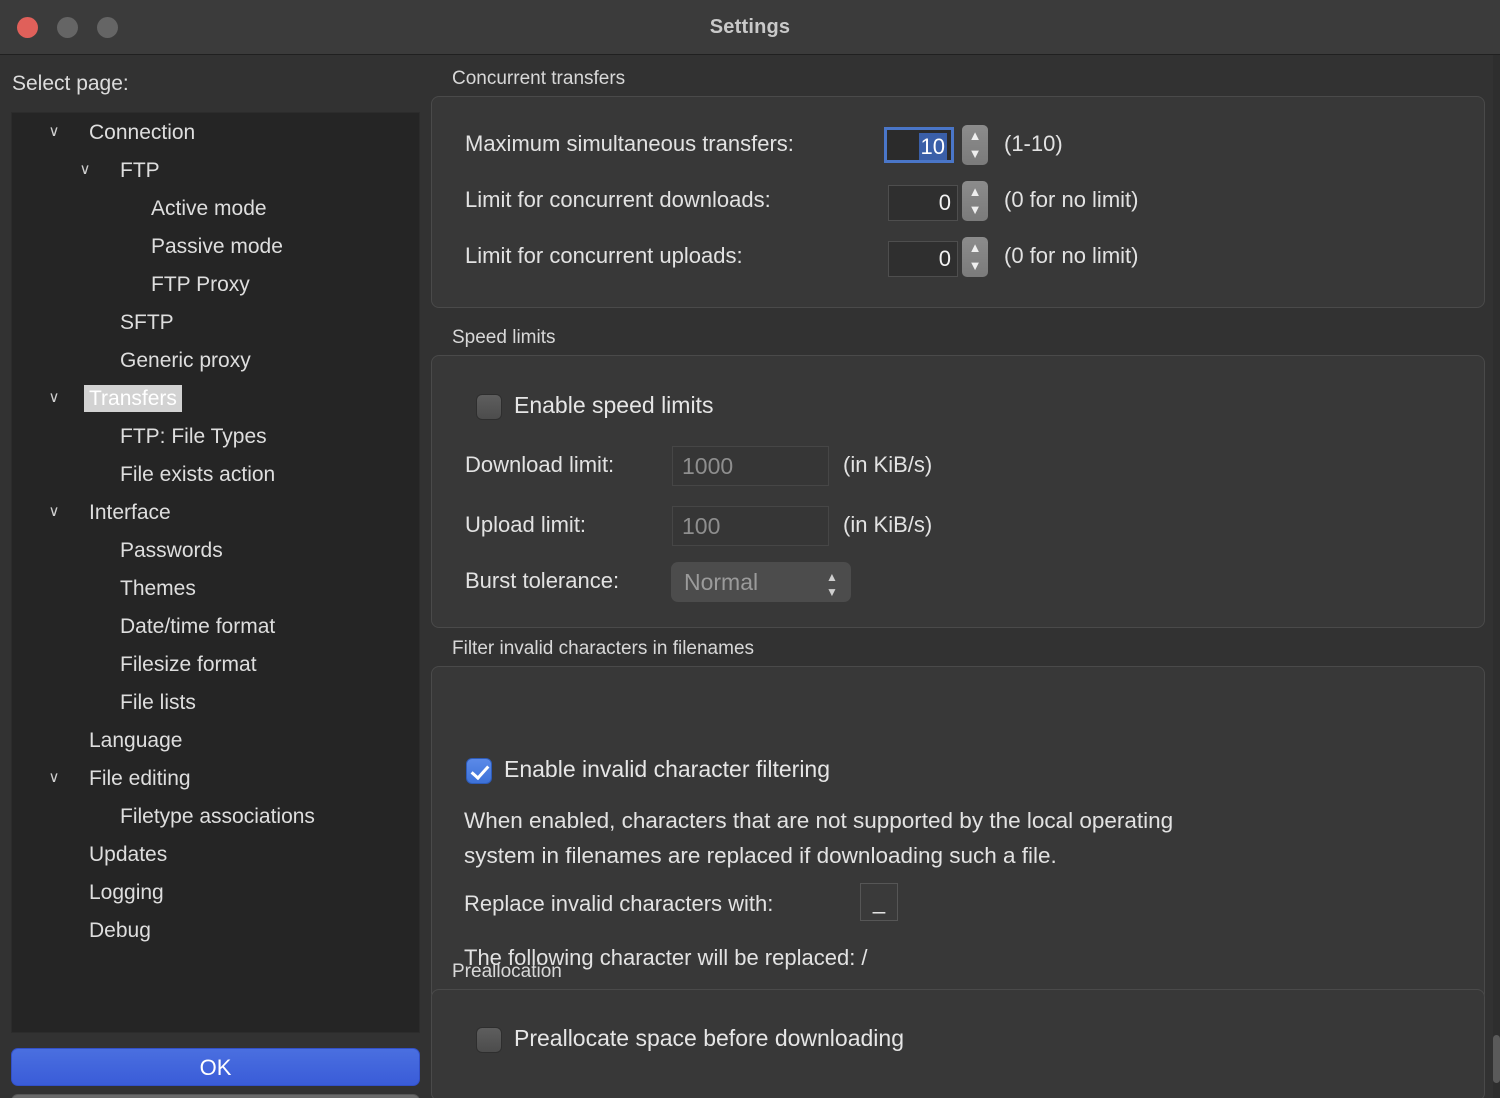 Image resolution: width=1500 pixels, height=1098 pixels. What do you see at coordinates (504, 337) in the screenshot?
I see `group-title-speed-limits: Speed limits` at bounding box center [504, 337].